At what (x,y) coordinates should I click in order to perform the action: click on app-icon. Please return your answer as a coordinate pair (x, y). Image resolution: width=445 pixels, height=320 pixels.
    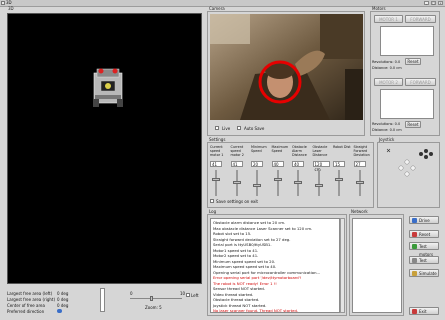
    Looking at the image, I should click on (3, 3).